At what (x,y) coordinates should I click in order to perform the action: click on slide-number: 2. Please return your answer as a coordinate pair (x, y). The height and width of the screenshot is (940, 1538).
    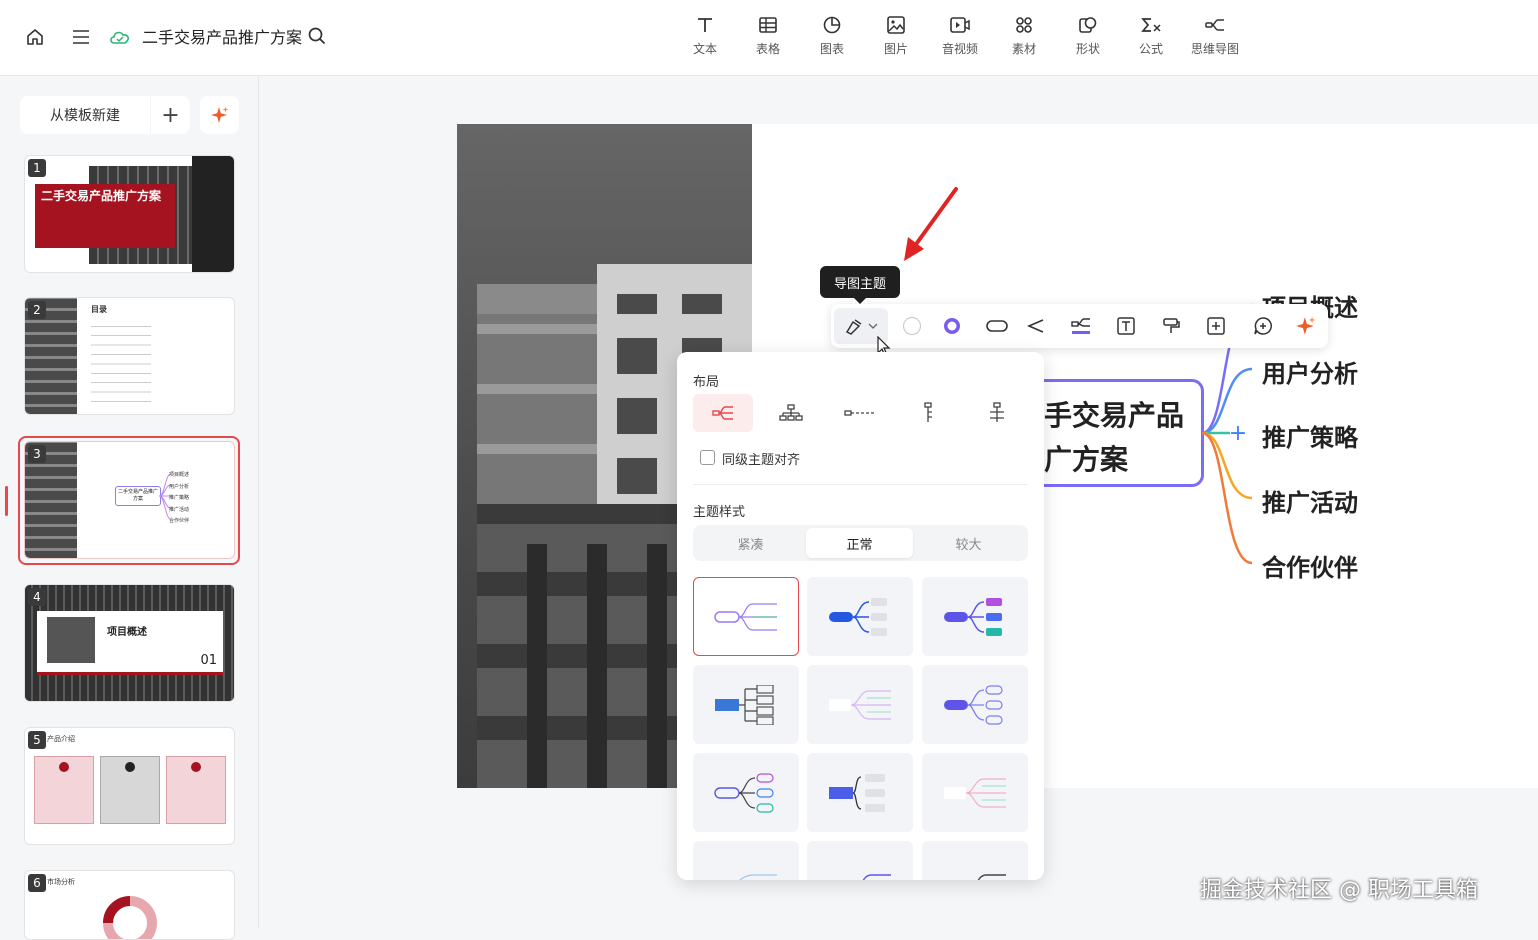
    Looking at the image, I should click on (37, 310).